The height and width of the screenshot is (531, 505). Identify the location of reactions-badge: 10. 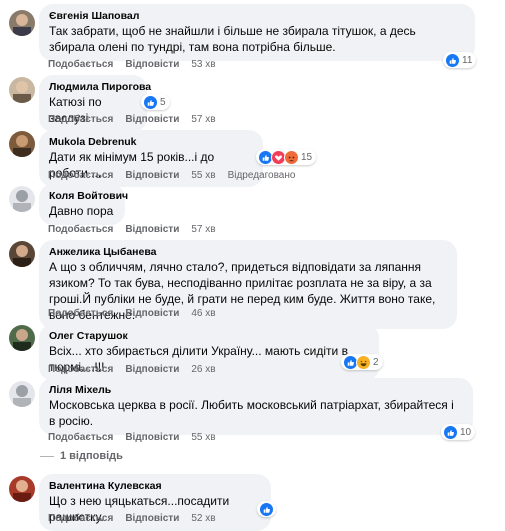
(458, 432).